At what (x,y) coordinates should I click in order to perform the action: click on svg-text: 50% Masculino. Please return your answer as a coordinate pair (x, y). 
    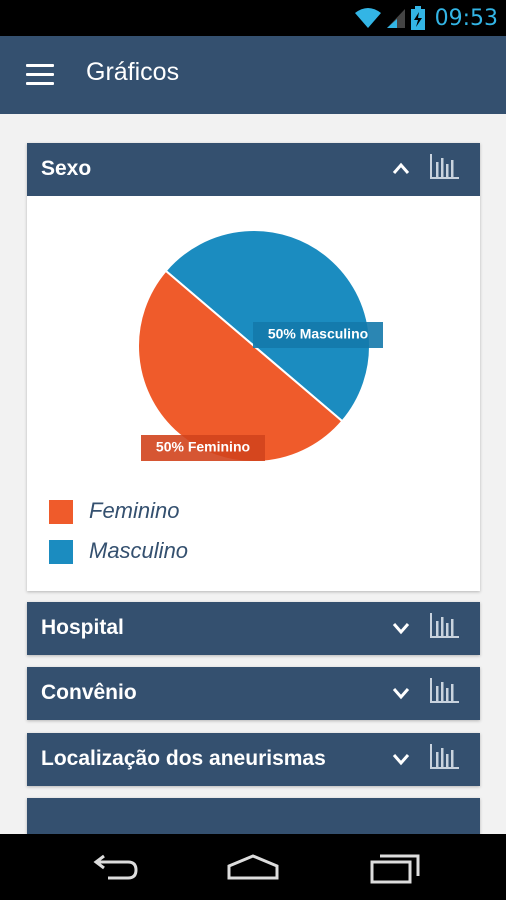
    Looking at the image, I should click on (318, 334).